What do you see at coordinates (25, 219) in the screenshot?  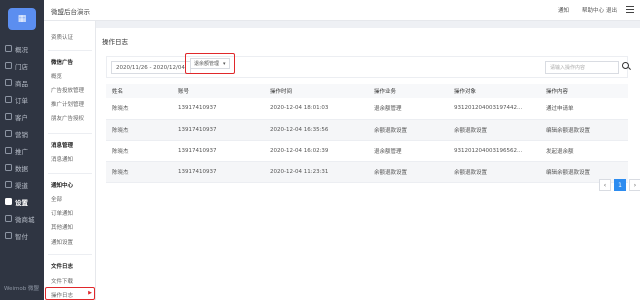 I see `rail-item-label: 微商城` at bounding box center [25, 219].